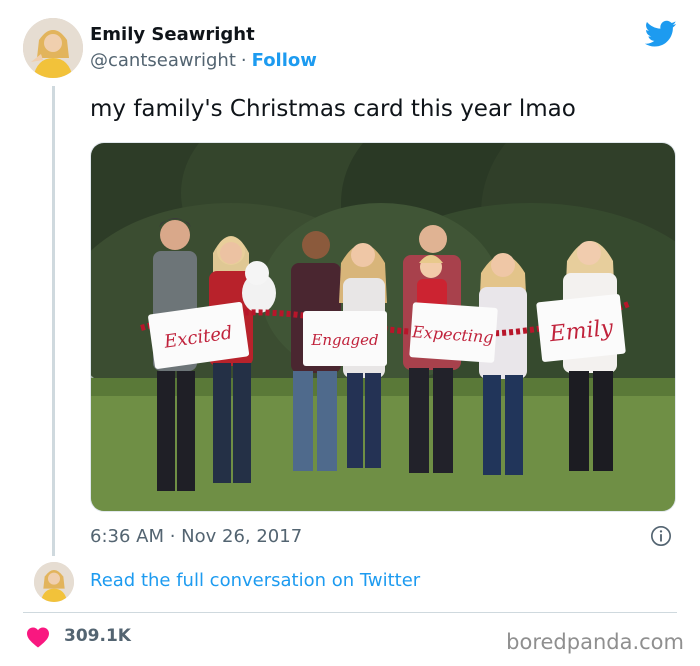 The width and height of the screenshot is (700, 666). What do you see at coordinates (350, 612) in the screenshot?
I see `divider` at bounding box center [350, 612].